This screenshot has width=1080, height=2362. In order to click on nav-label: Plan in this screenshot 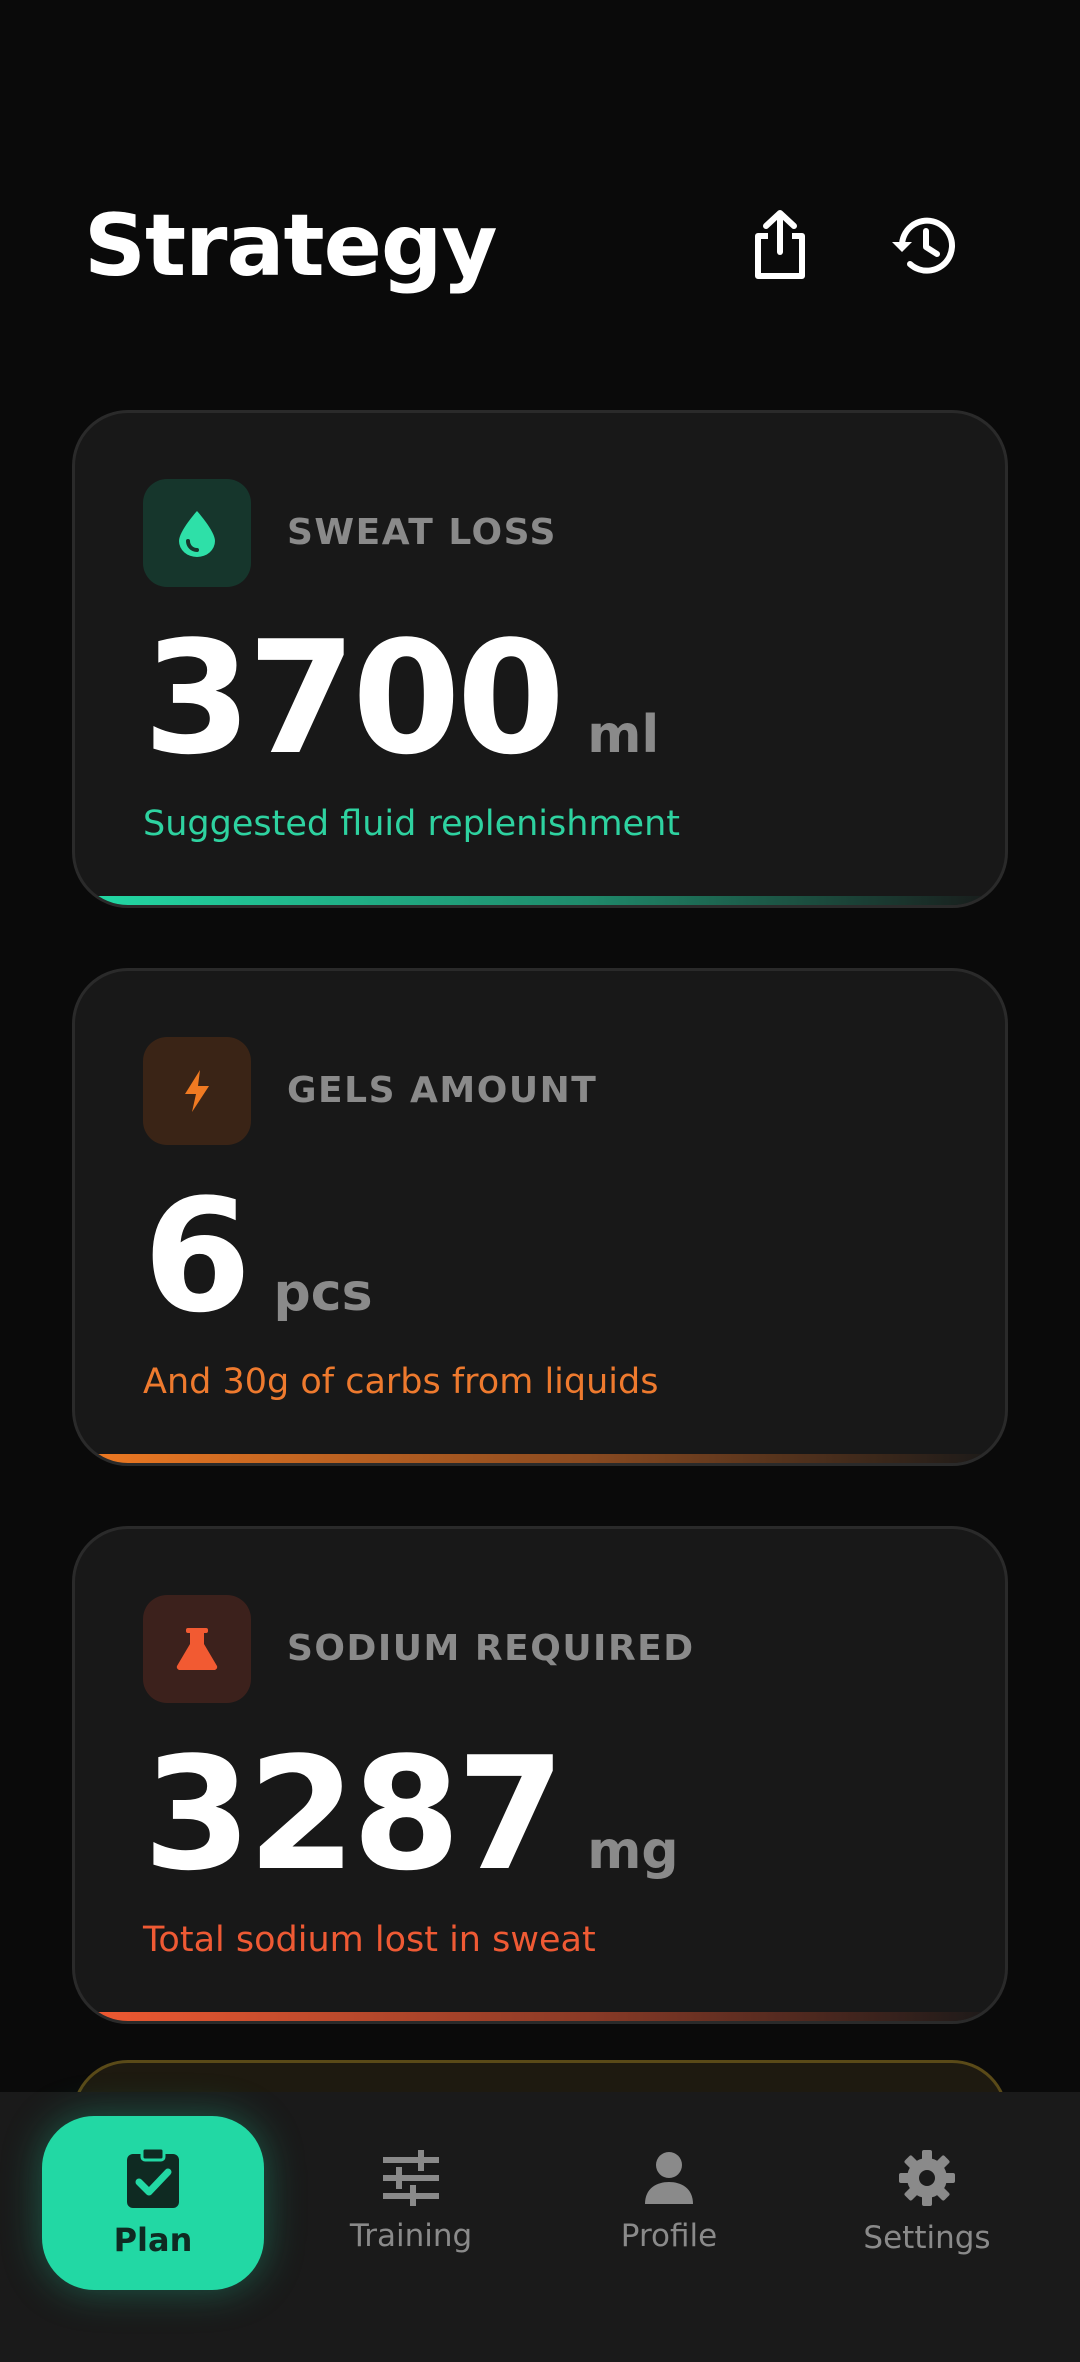, I will do `click(153, 2240)`.